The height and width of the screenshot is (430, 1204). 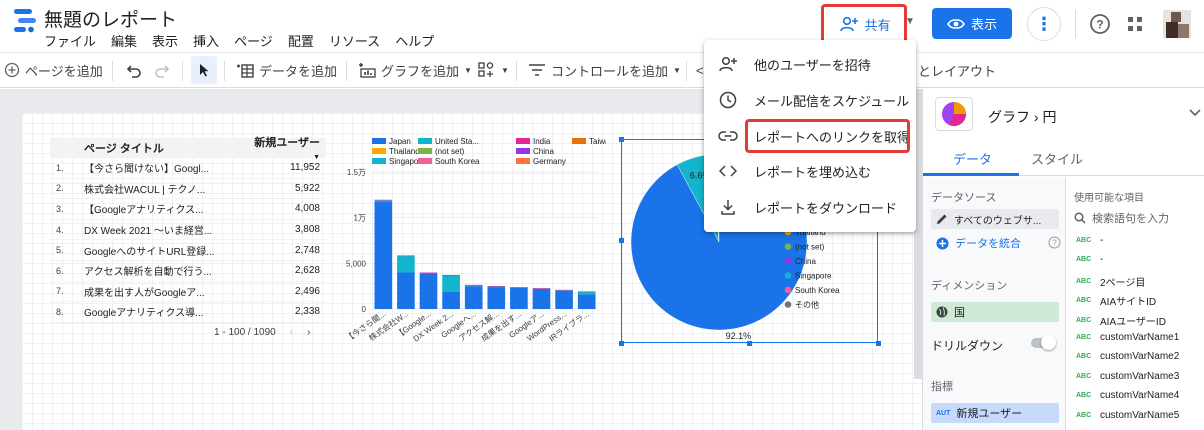 What do you see at coordinates (972, 23) in the screenshot?
I see `view-button: 表示` at bounding box center [972, 23].